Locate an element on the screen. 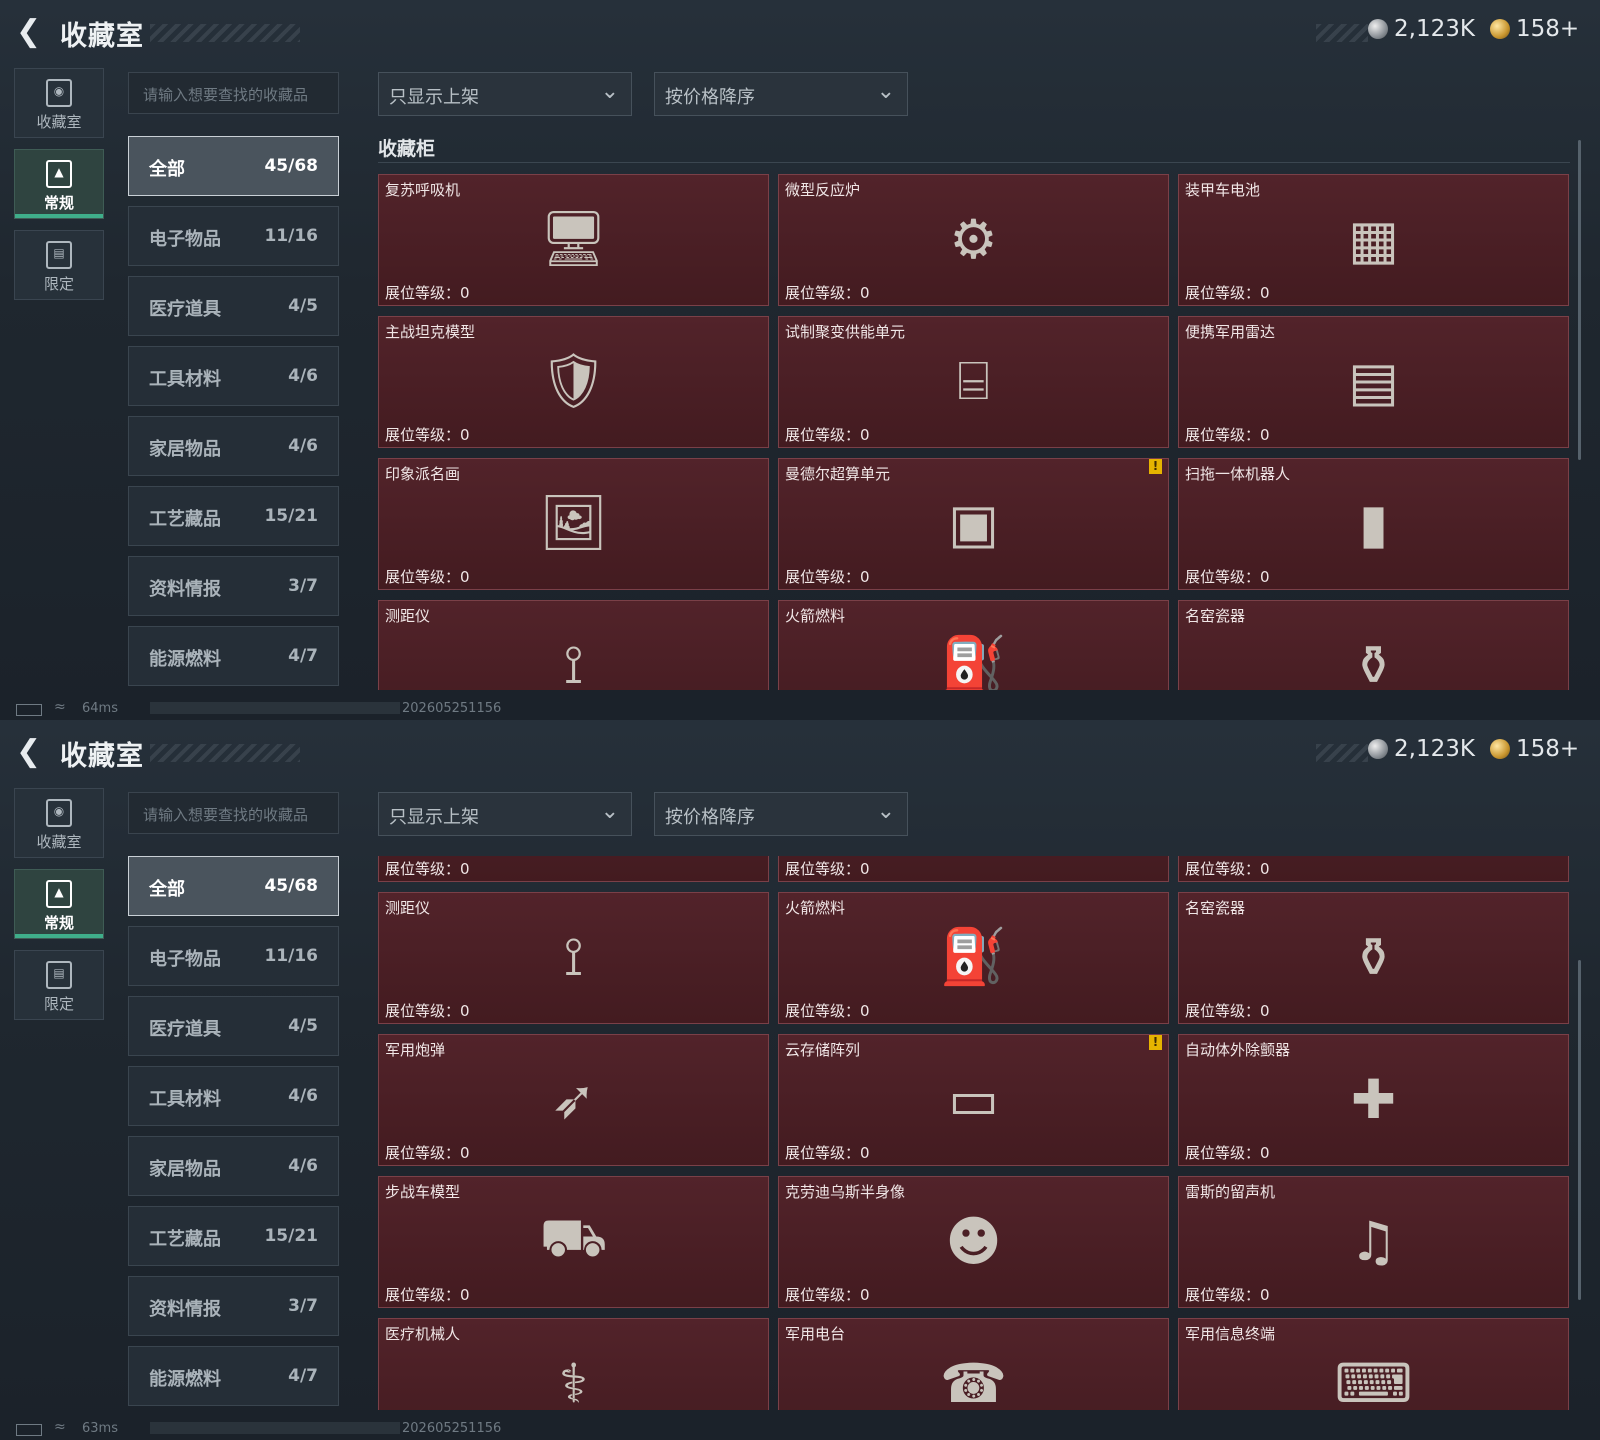 The width and height of the screenshot is (1600, 1440). robot-vacuum-icon: ▮ is located at coordinates (1373, 523).